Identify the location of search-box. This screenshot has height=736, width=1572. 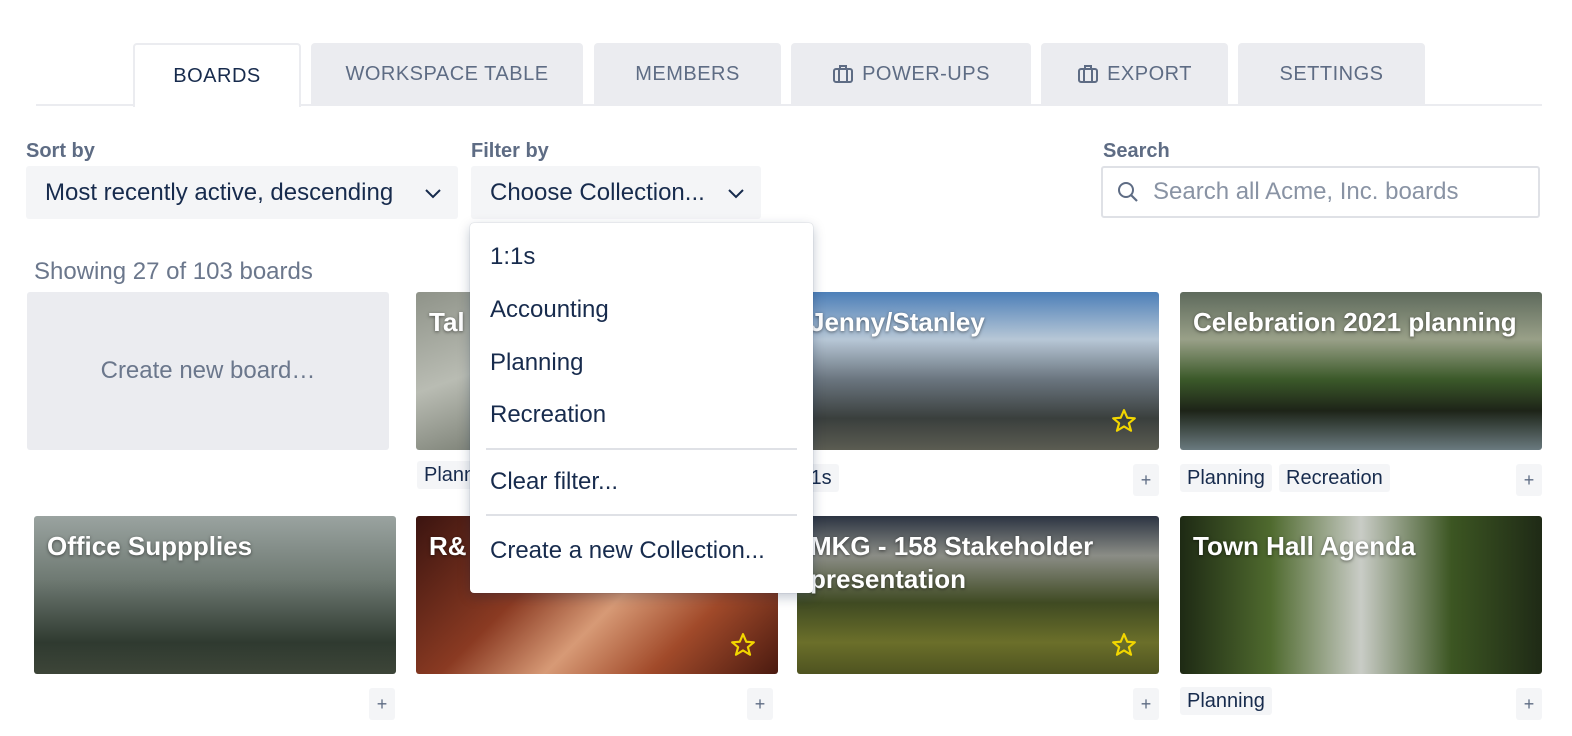
(1320, 192).